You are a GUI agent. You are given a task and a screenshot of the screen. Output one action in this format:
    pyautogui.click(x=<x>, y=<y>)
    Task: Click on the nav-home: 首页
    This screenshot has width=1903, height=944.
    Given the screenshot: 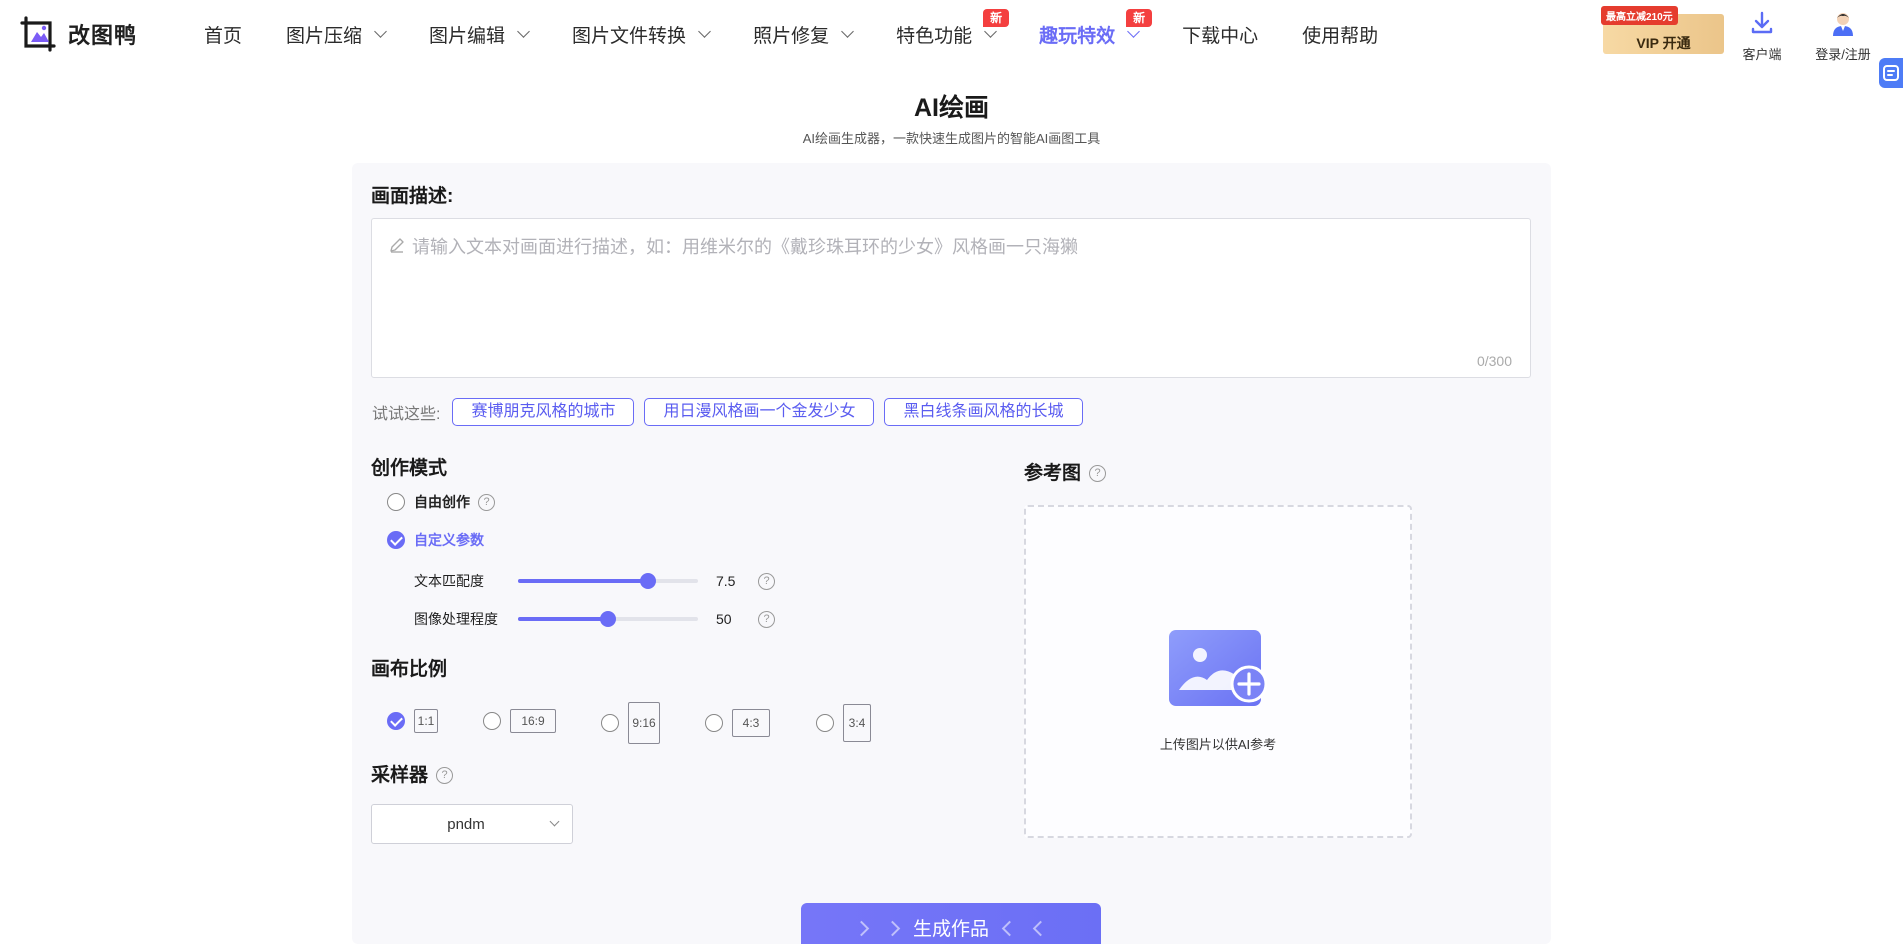 What is the action you would take?
    pyautogui.click(x=223, y=34)
    